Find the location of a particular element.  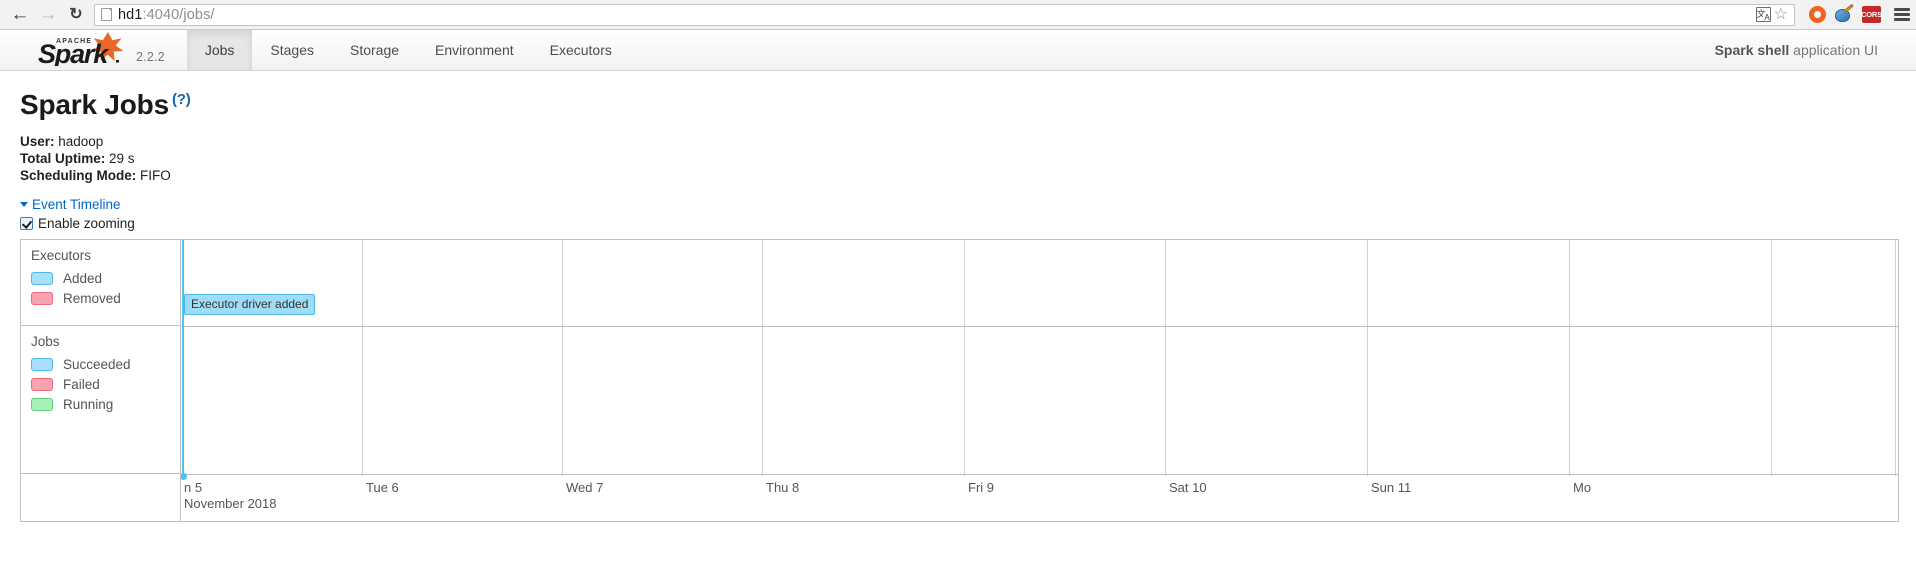

legend-label-added: Added is located at coordinates (83, 278).